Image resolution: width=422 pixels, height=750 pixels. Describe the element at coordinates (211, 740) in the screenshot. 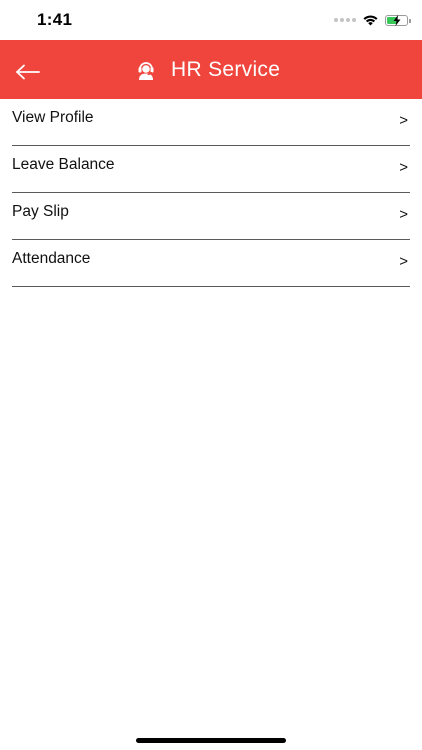

I see `home-indicator` at that location.